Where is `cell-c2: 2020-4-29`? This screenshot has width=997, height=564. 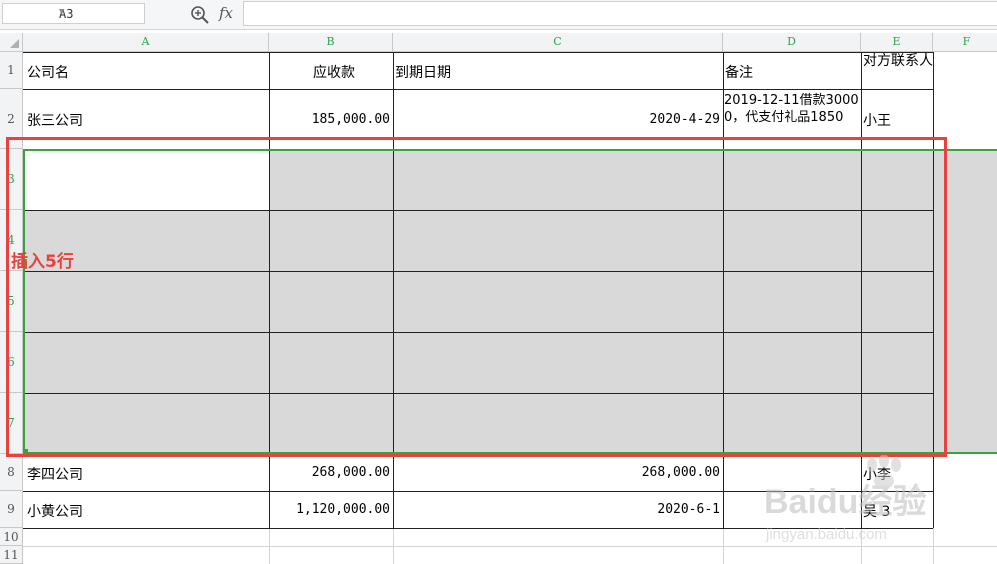
cell-c2: 2020-4-29 is located at coordinates (556, 119).